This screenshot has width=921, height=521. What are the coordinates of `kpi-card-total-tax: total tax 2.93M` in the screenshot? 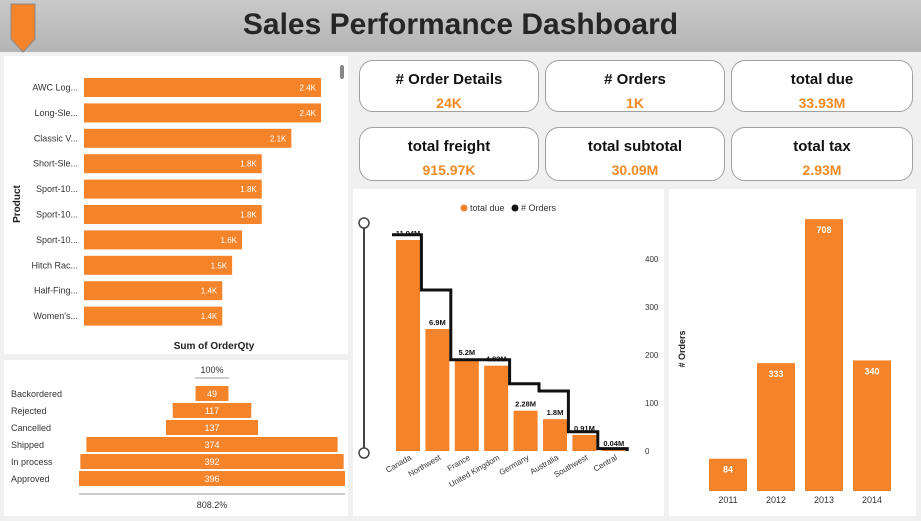 It's located at (822, 154).